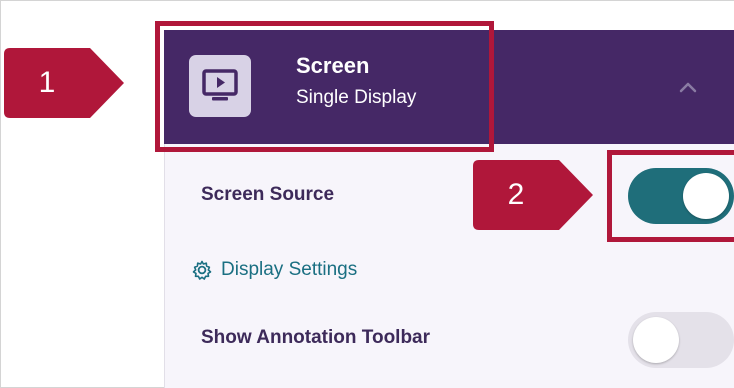  Describe the element at coordinates (268, 194) in the screenshot. I see `screen-source-label: Screen Source` at that location.